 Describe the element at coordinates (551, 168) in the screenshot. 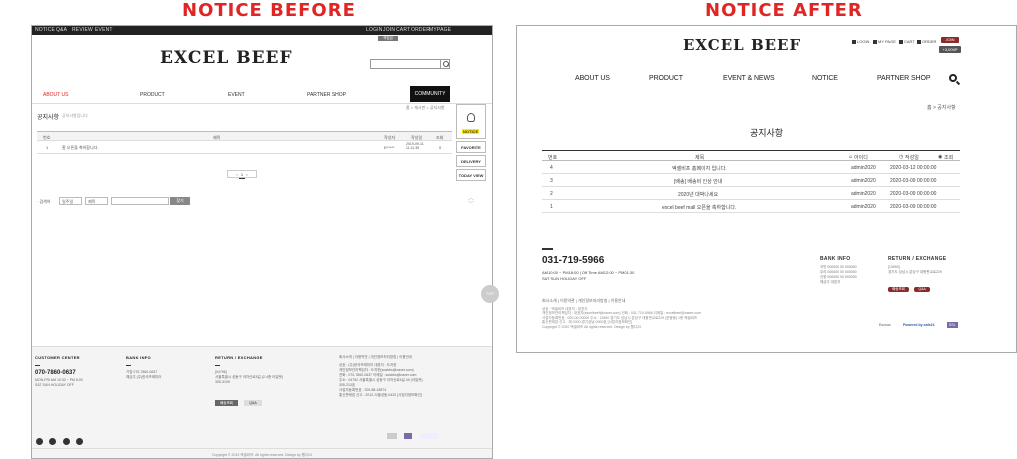

I see `row-number: 4` at that location.